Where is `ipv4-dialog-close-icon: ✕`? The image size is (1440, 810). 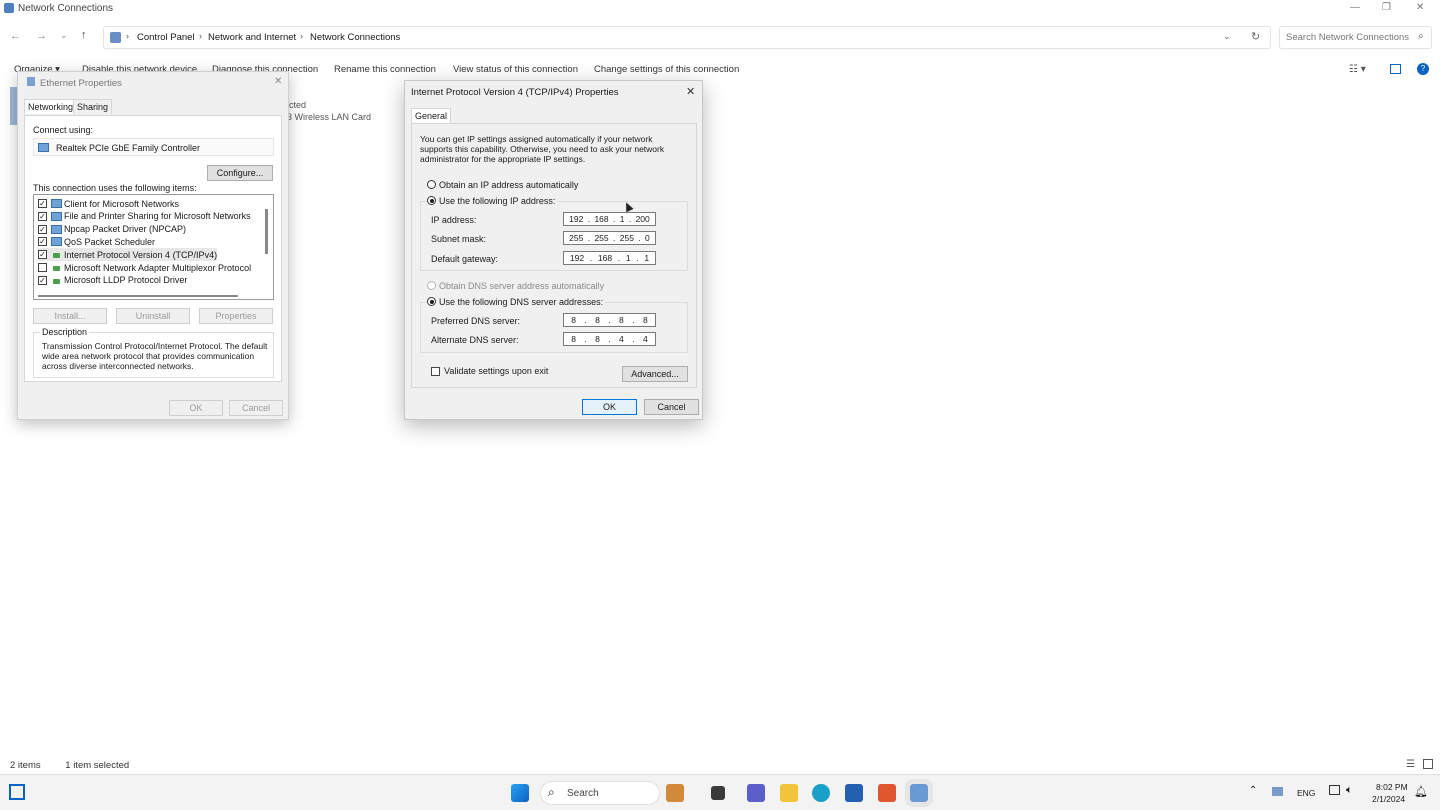 ipv4-dialog-close-icon: ✕ is located at coordinates (690, 91).